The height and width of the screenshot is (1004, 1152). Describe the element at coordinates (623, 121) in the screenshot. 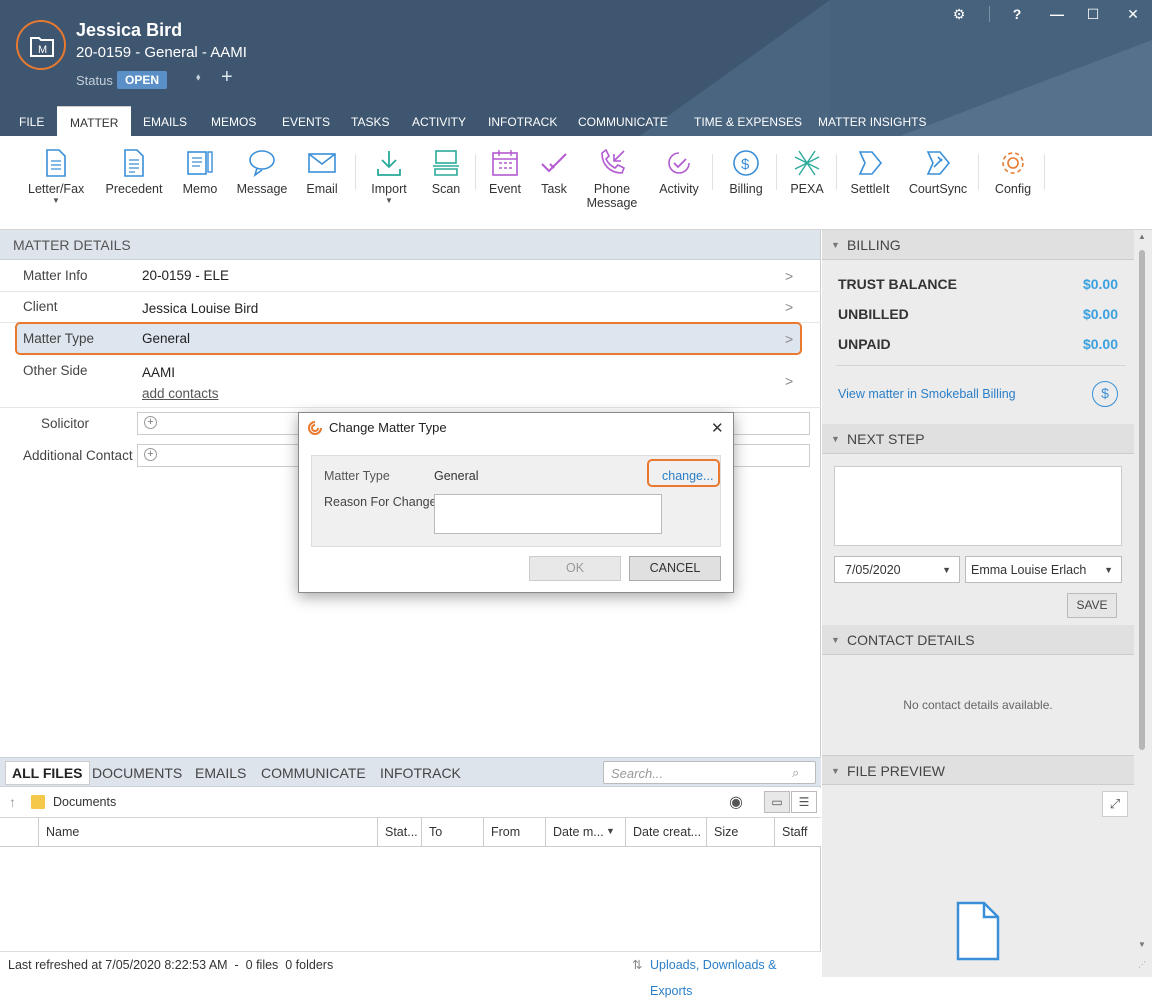

I see `tab-communicate: COMMUNICATE` at that location.